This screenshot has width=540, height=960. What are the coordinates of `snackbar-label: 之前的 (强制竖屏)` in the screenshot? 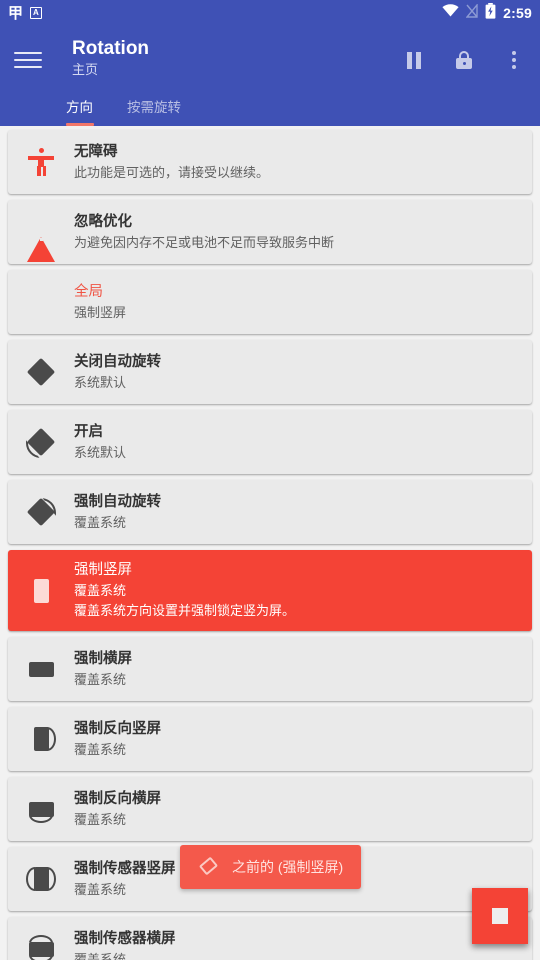 It's located at (288, 867).